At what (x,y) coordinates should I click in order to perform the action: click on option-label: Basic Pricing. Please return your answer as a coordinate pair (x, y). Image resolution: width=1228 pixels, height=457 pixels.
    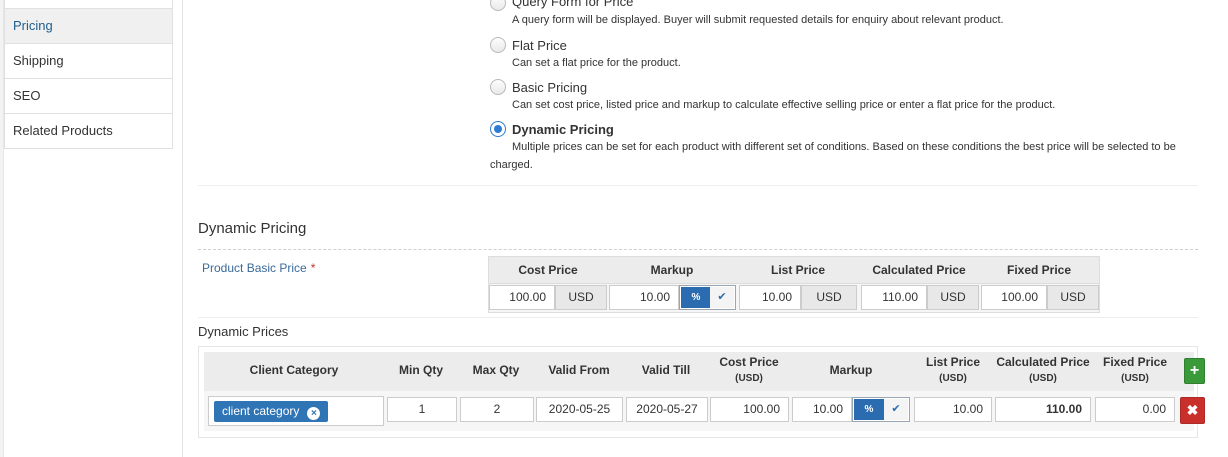
    Looking at the image, I should click on (550, 87).